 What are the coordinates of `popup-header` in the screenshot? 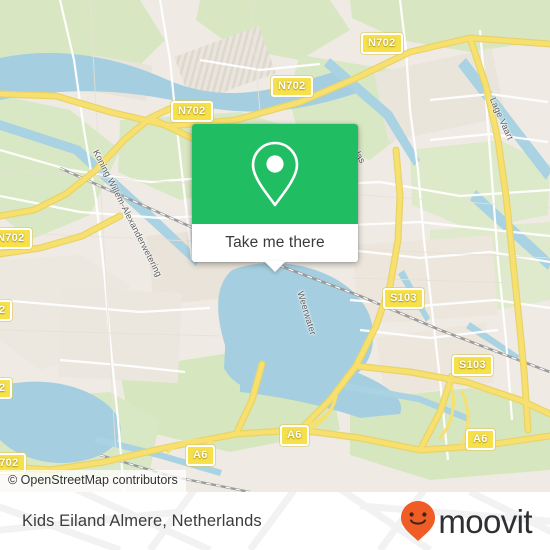 It's located at (275, 174).